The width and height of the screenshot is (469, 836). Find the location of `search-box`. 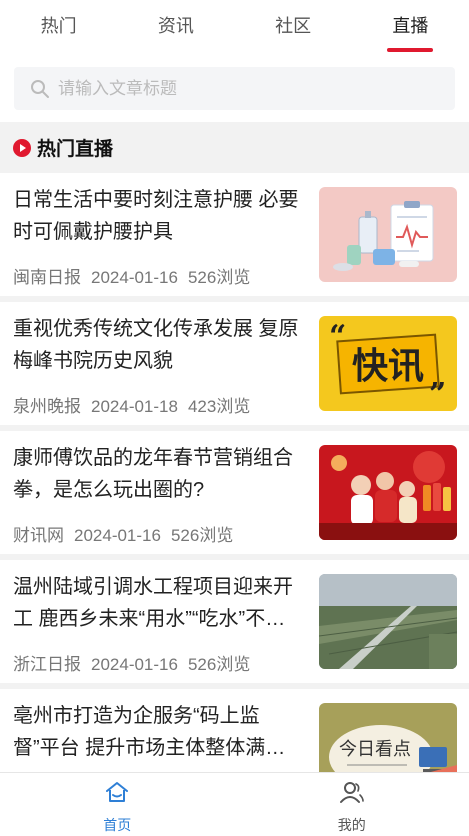

search-box is located at coordinates (234, 88).